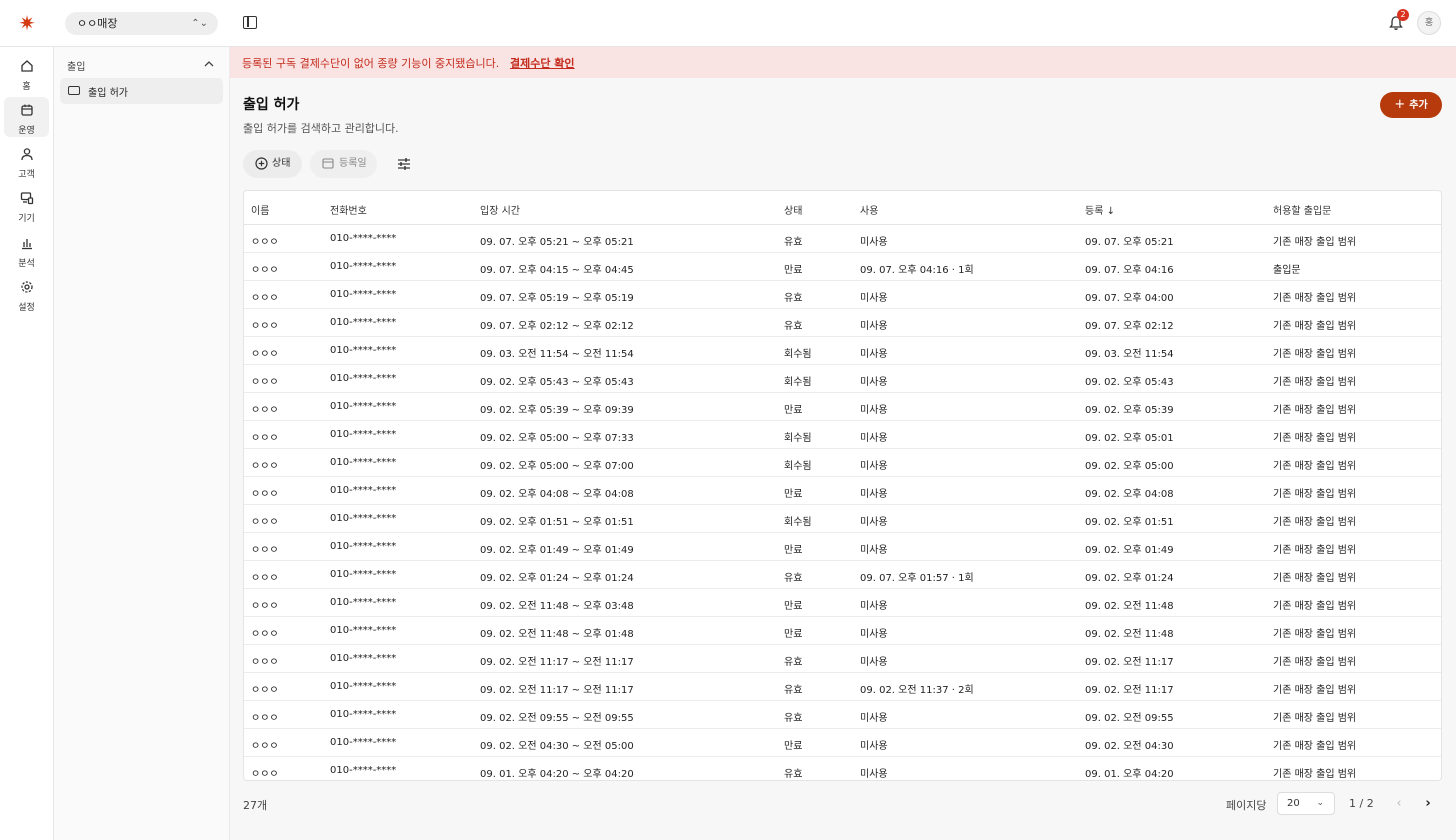 The image size is (1456, 840). I want to click on chevron-up-down-icon: ⌃⌄, so click(199, 23).